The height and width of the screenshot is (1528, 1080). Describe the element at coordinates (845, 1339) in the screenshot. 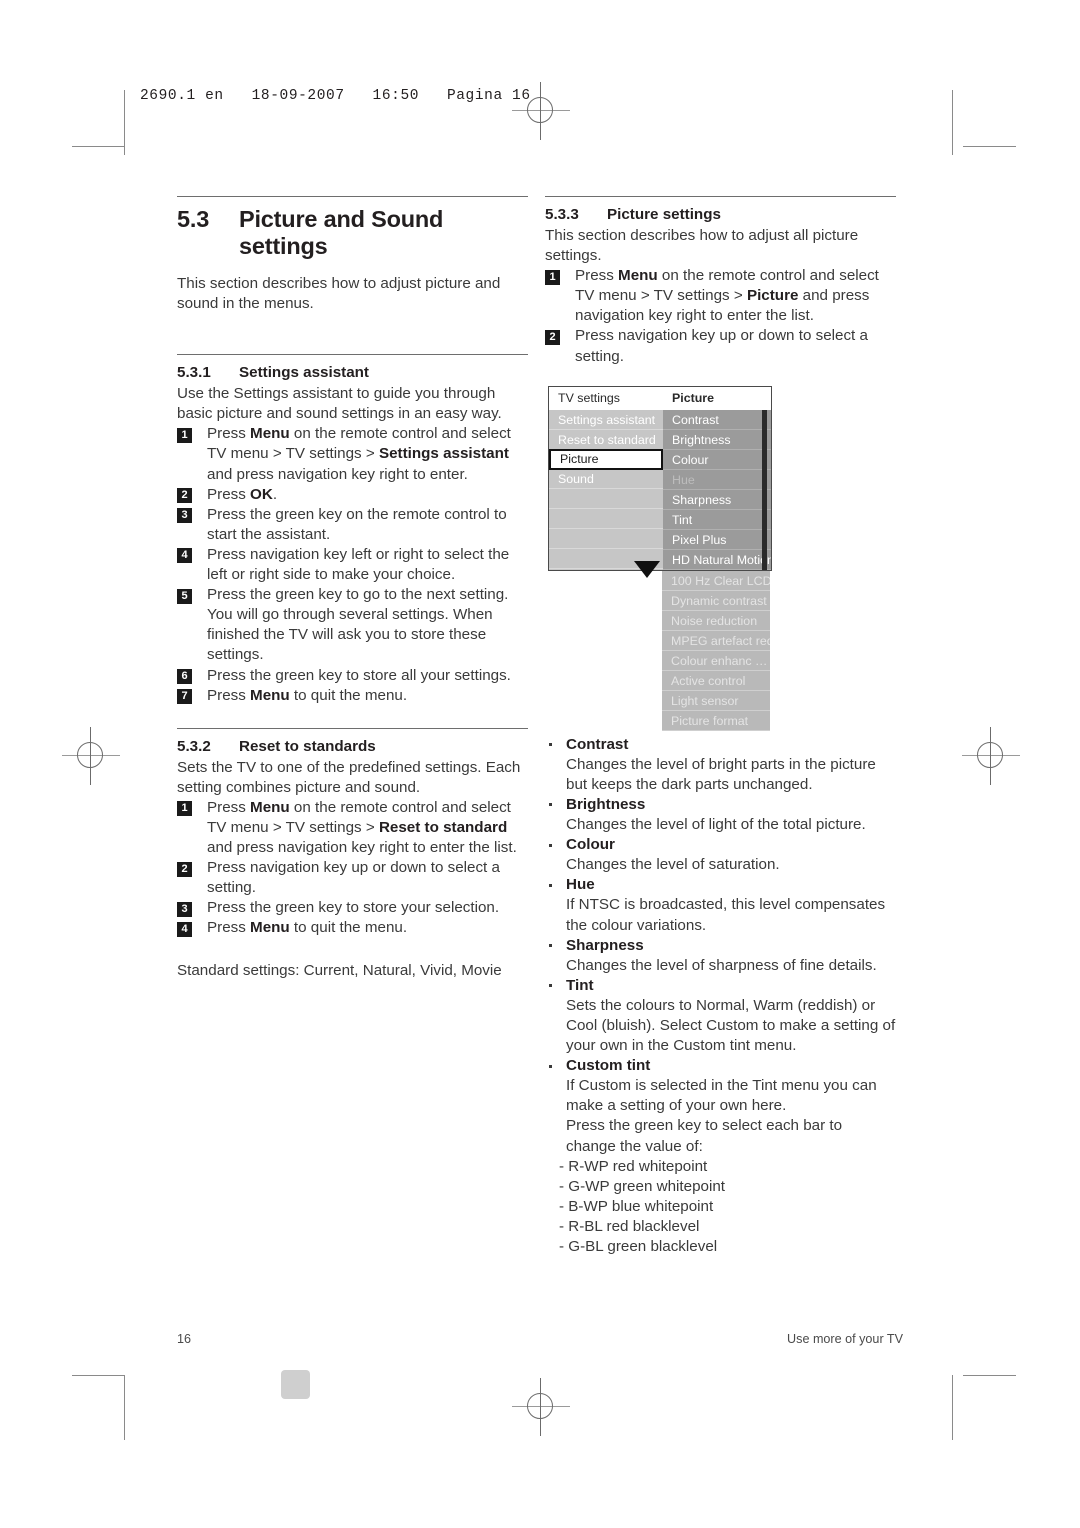

I see `footer-section-note: Use more of your TV` at that location.